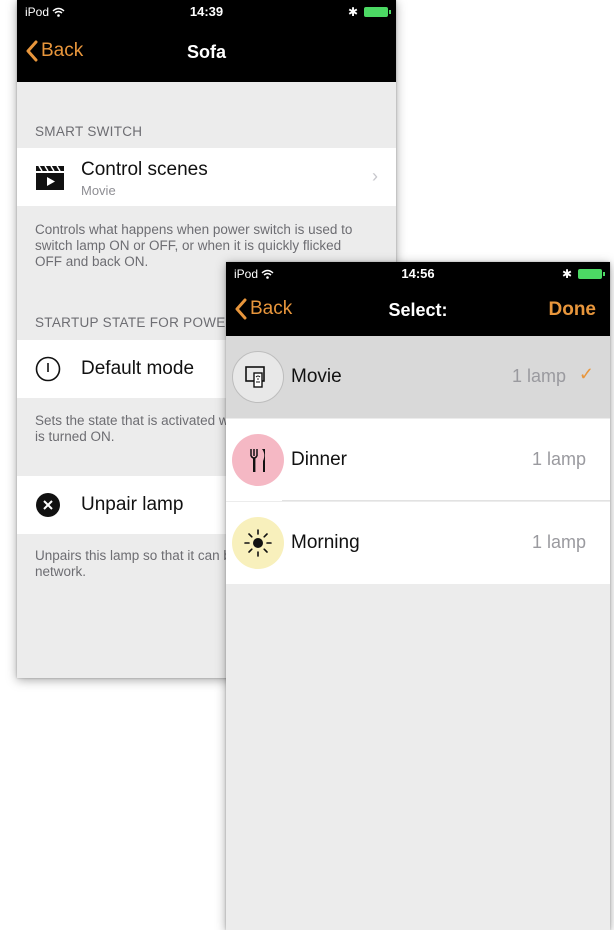 The width and height of the screenshot is (614, 930). I want to click on status-bar: iPod 14:56 ✱, so click(418, 274).